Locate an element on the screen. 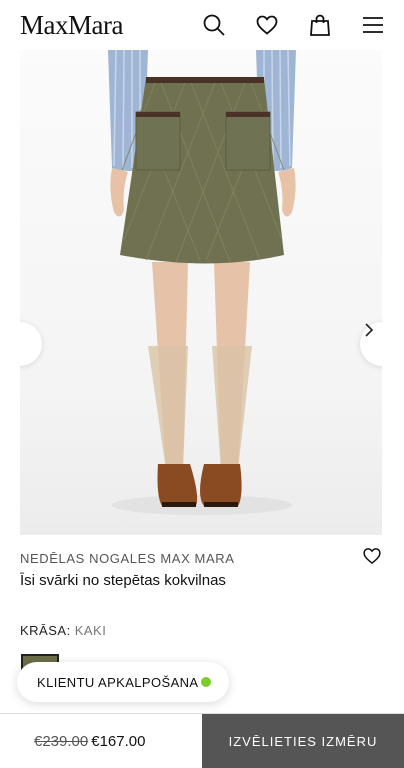  color-label: KRĀSA: is located at coordinates (45, 630).